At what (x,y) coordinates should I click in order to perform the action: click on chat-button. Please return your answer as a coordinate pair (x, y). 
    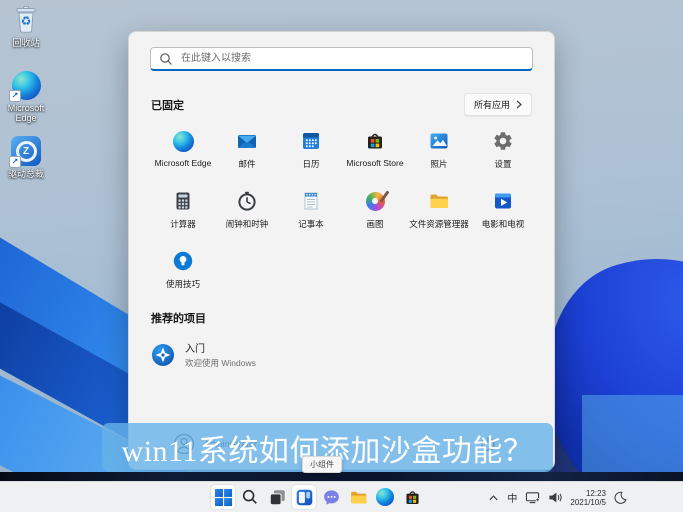
    Looking at the image, I should click on (331, 497).